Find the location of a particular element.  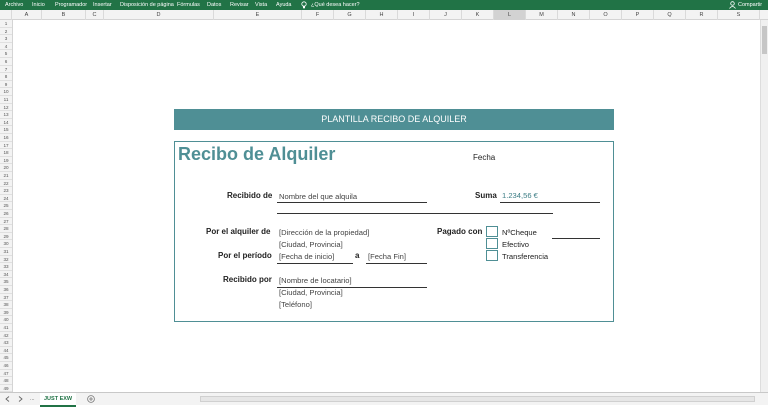

row-46: 46 is located at coordinates (6, 366).